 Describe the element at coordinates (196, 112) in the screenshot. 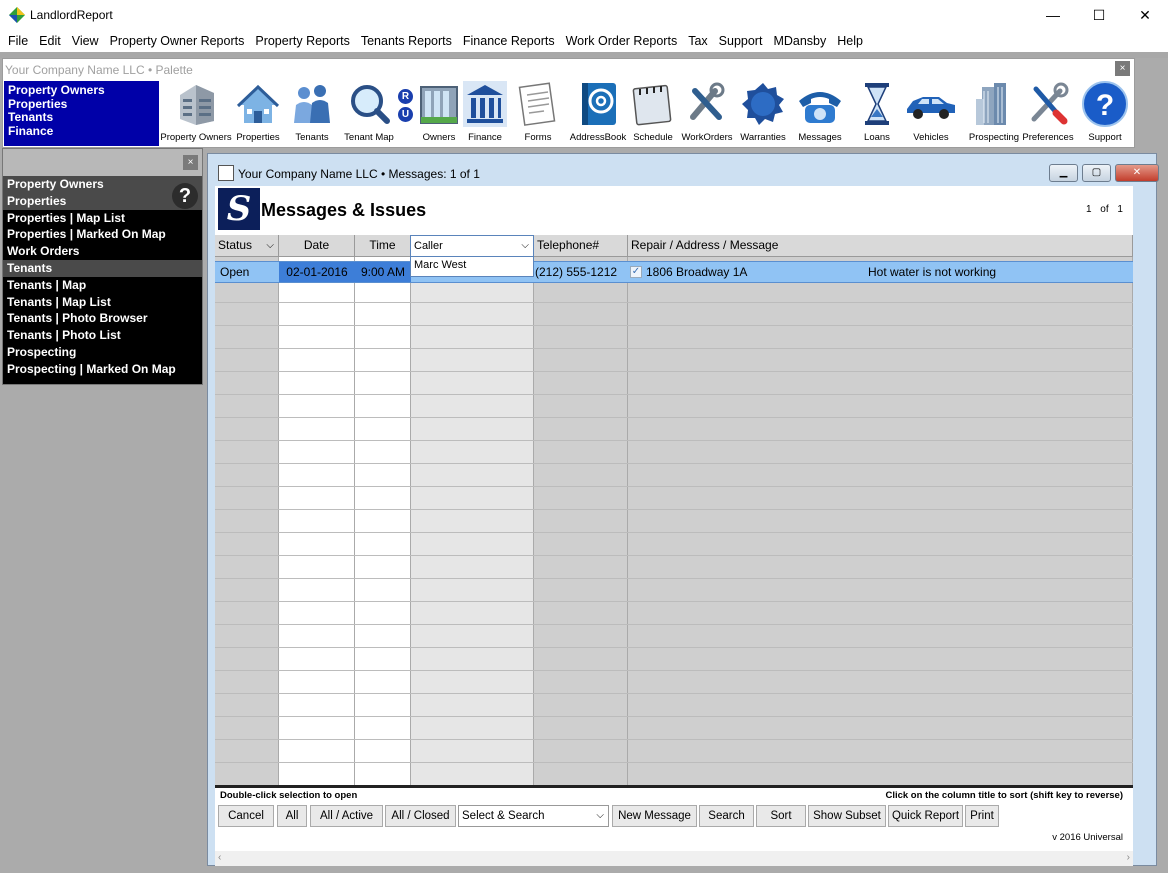

I see `tool-property-owners: Property Owners` at that location.